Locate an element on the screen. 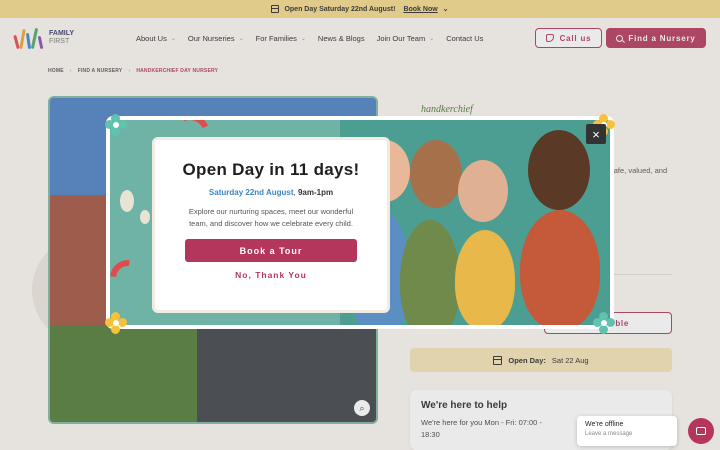  chat-status: We're offline is located at coordinates (604, 424).